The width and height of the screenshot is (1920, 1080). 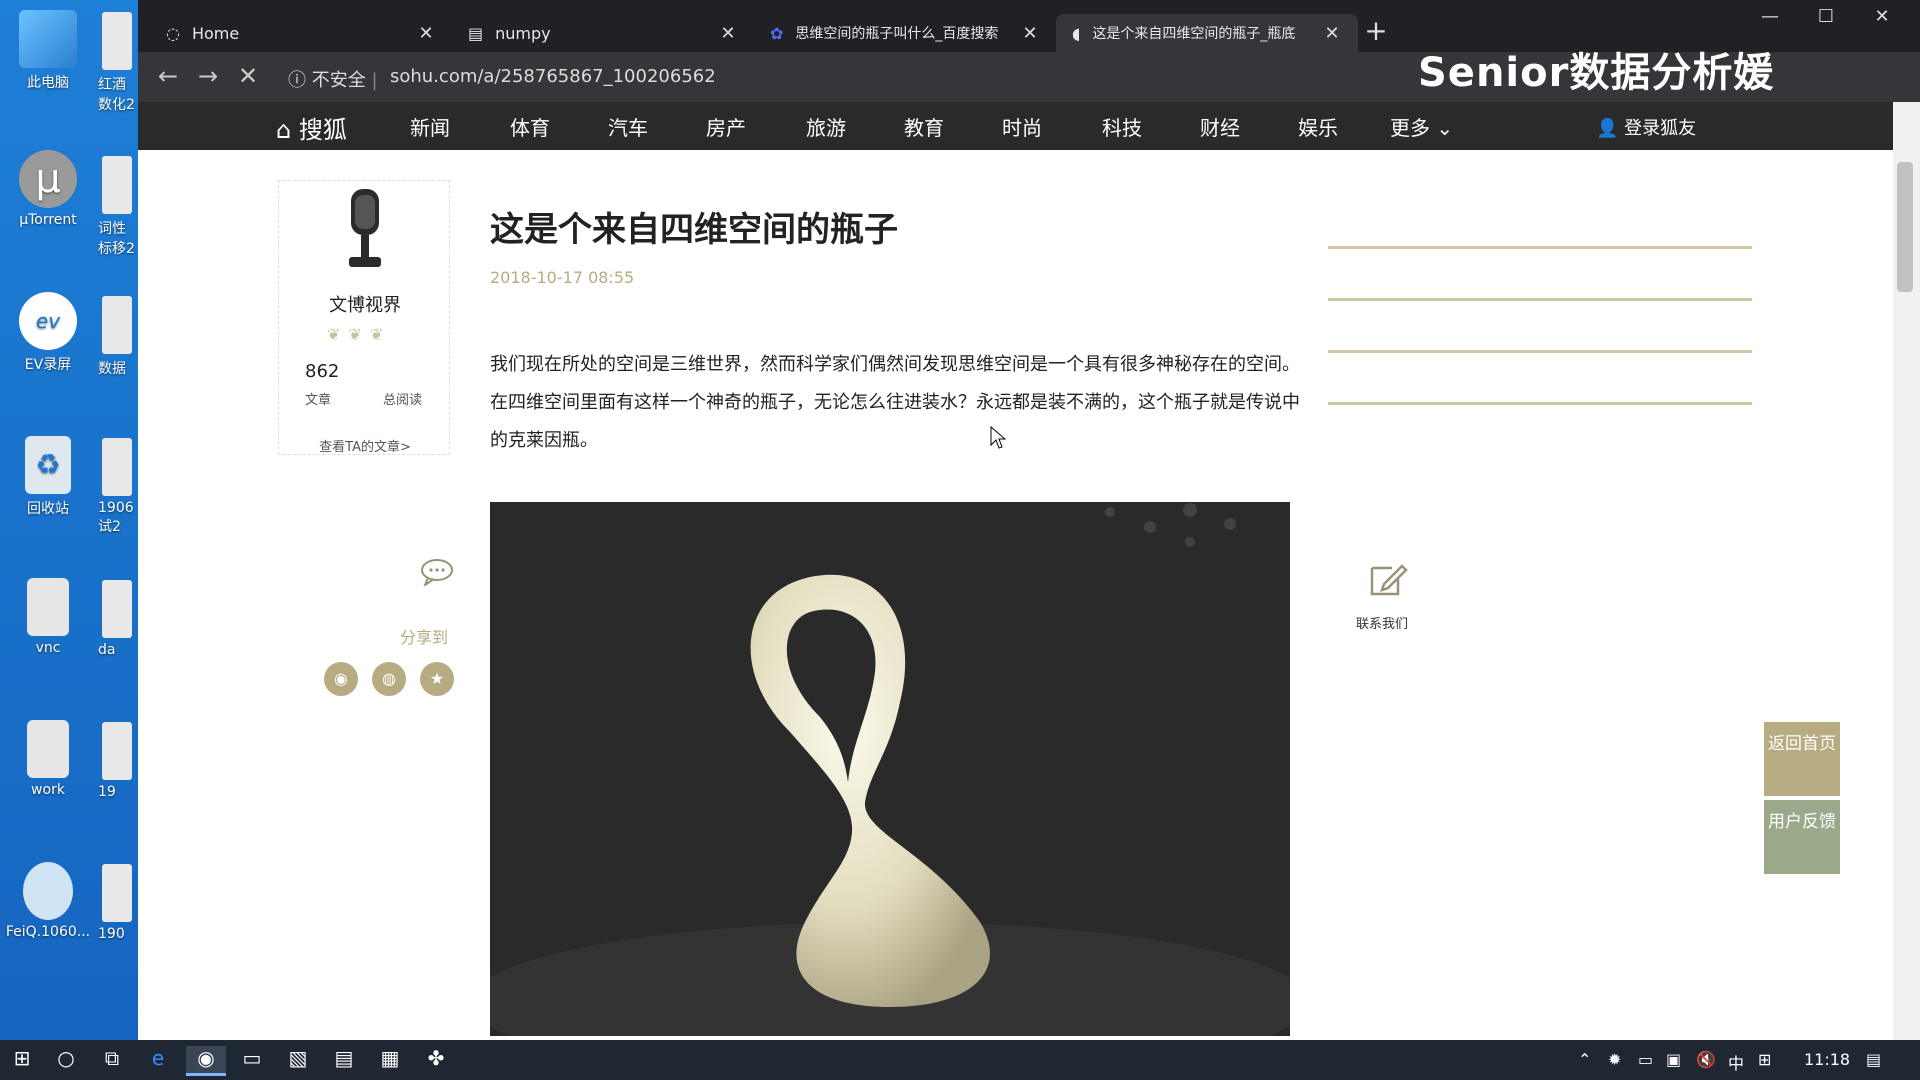 I want to click on wechat-share-icon: ◍, so click(x=389, y=679).